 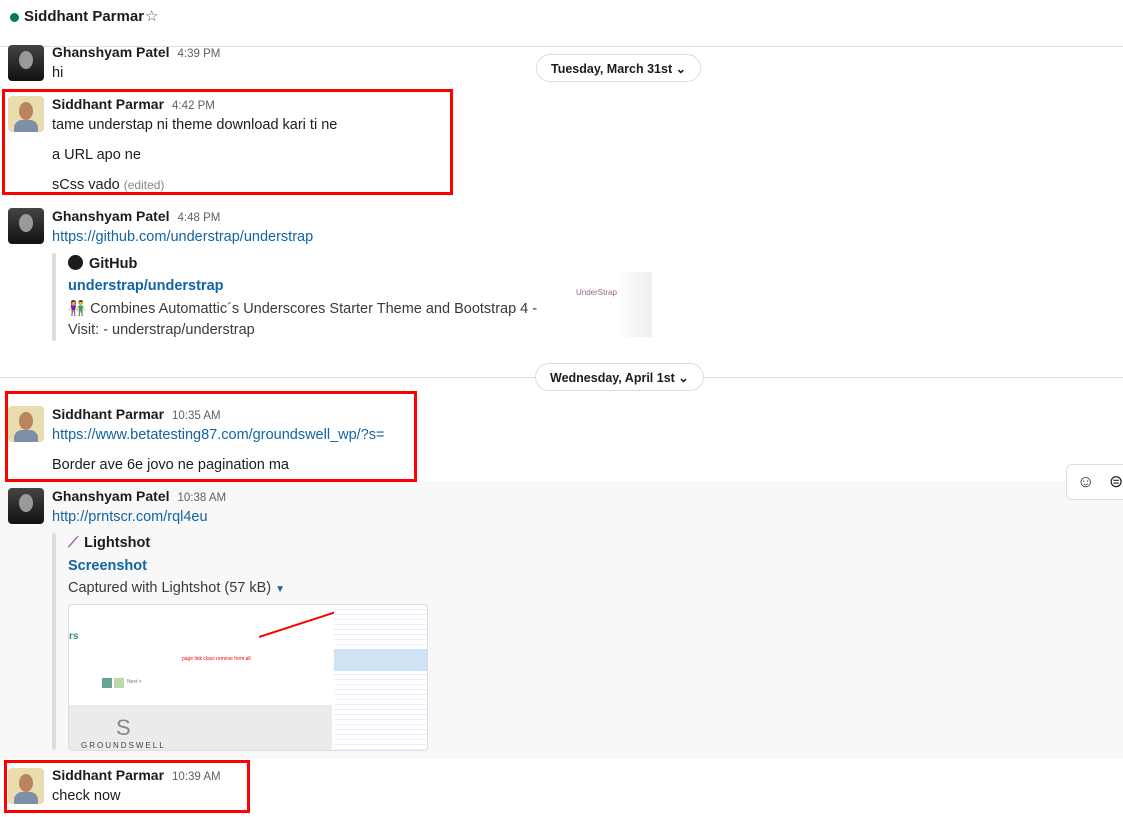 What do you see at coordinates (596, 292) in the screenshot?
I see `thumbnail-text: UnderStrap` at bounding box center [596, 292].